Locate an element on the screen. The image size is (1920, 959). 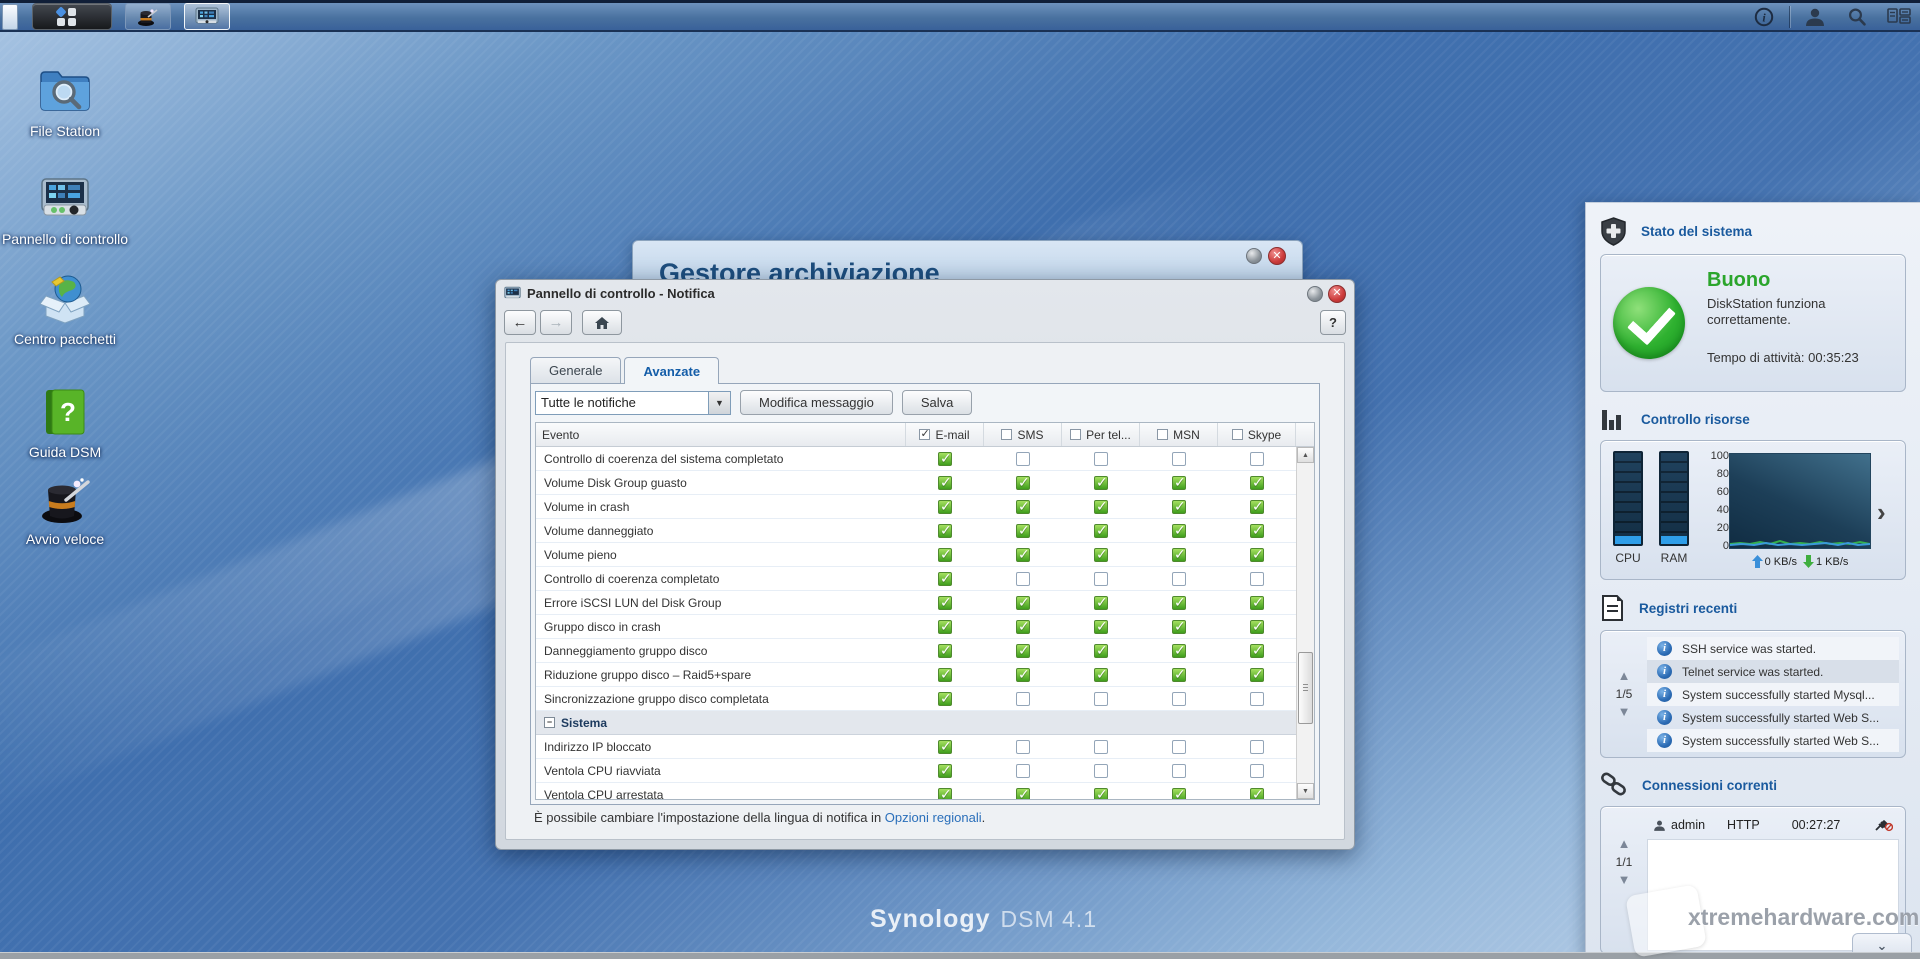
column-header-evento: Evento is located at coordinates (721, 434).